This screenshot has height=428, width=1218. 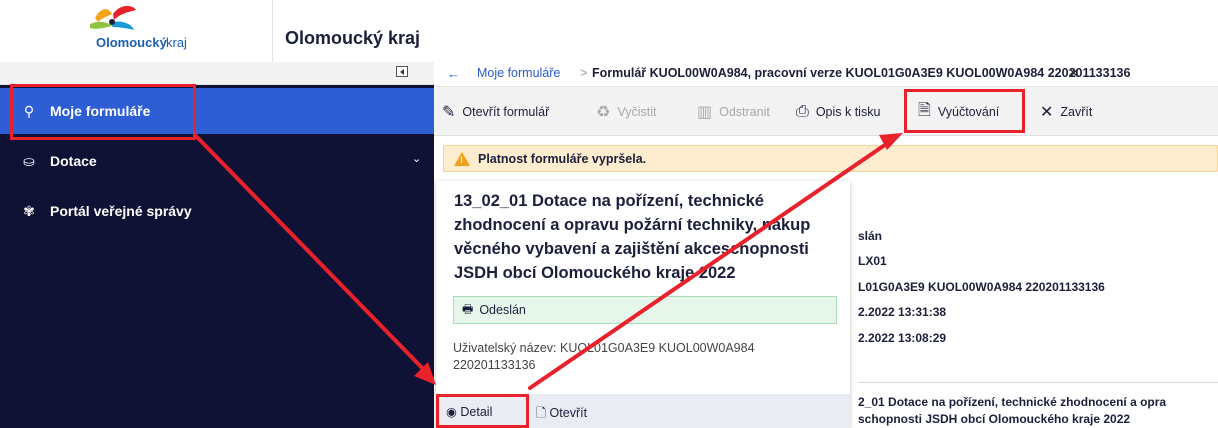 What do you see at coordinates (482, 411) in the screenshot?
I see `annotation-box-detail` at bounding box center [482, 411].